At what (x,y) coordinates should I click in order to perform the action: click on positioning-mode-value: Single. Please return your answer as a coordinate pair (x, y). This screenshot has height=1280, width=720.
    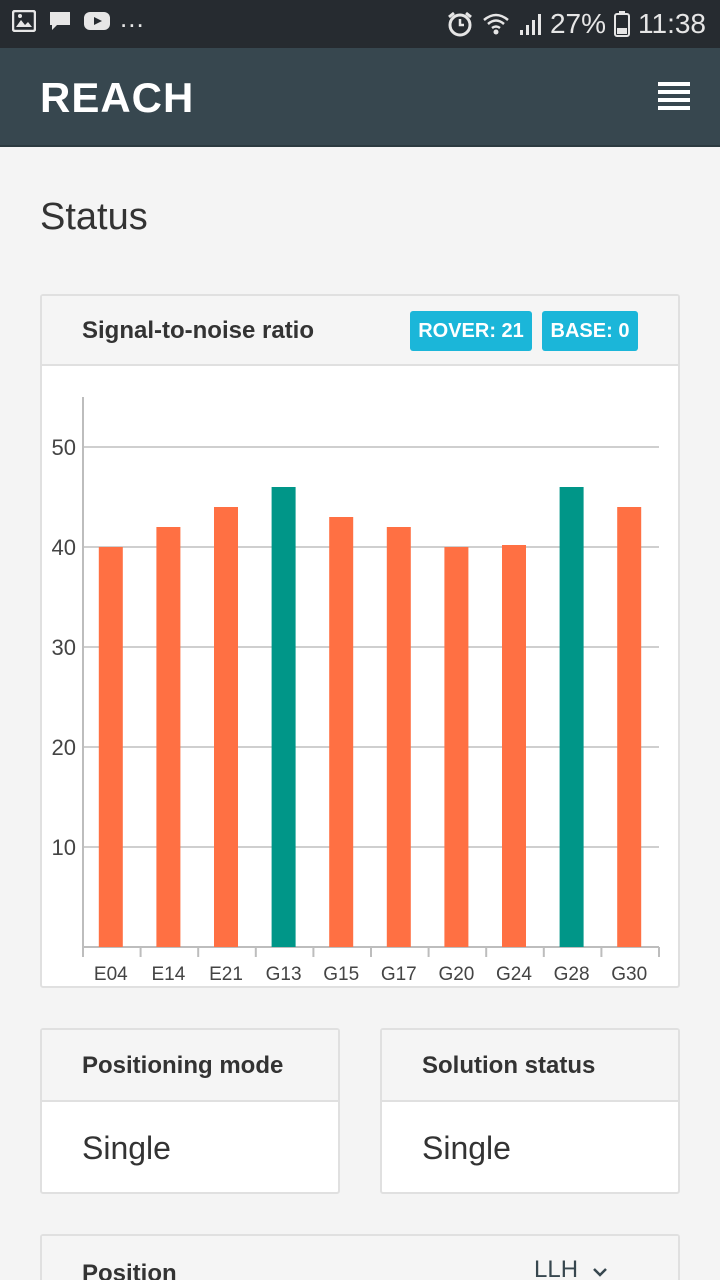
    Looking at the image, I should click on (126, 1148).